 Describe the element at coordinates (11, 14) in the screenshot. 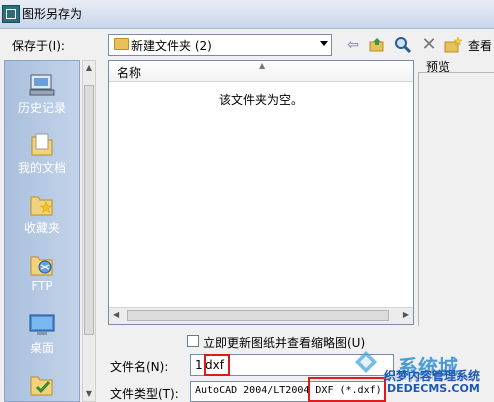

I see `app-icon` at that location.